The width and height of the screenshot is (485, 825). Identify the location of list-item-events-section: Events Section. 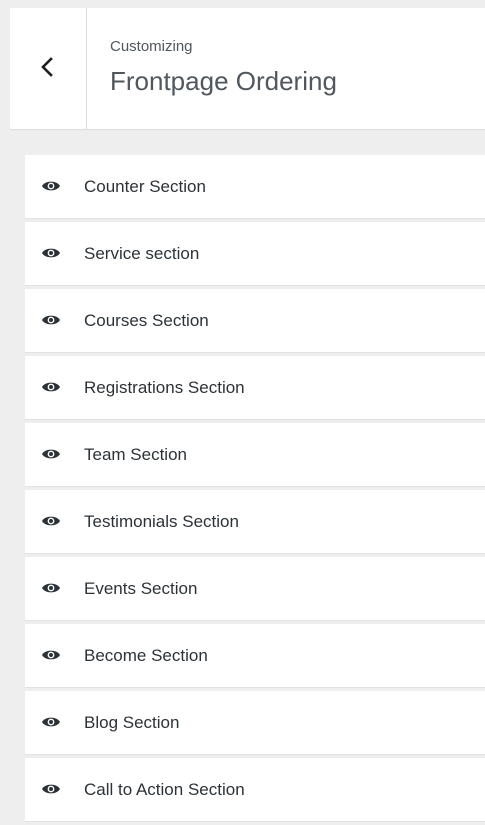
(255, 589).